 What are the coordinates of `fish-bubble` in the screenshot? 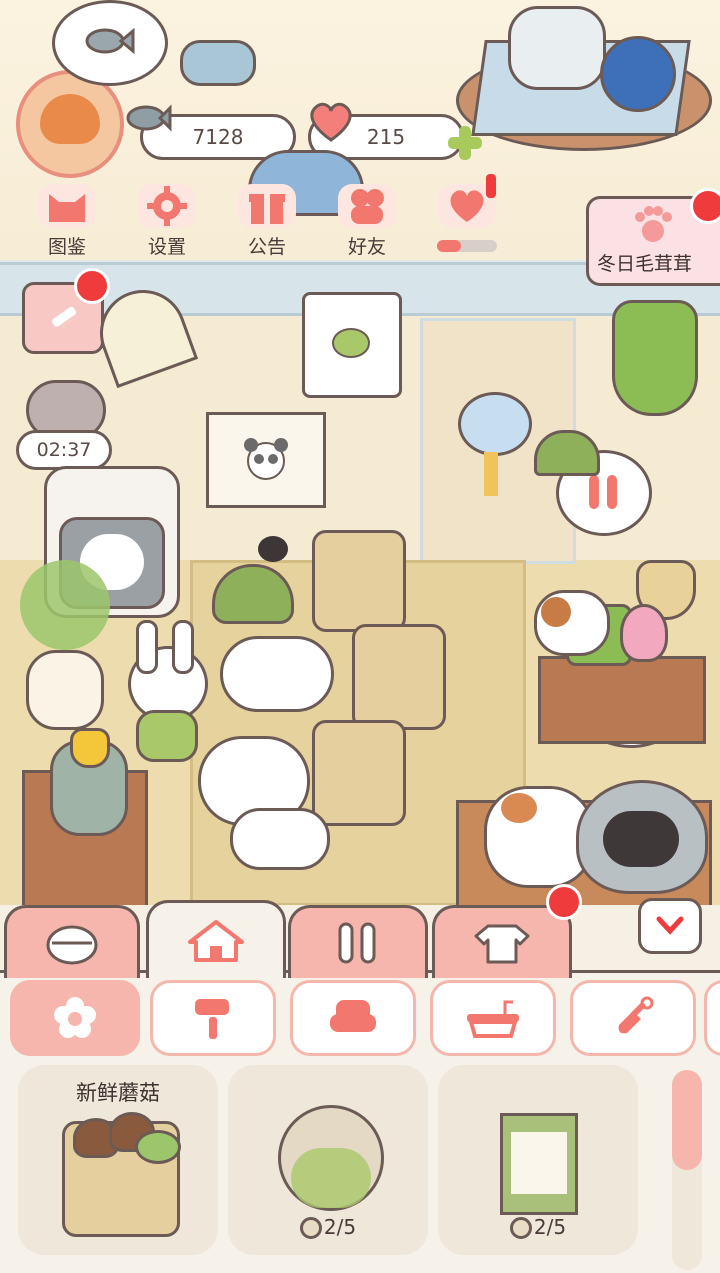 It's located at (110, 43).